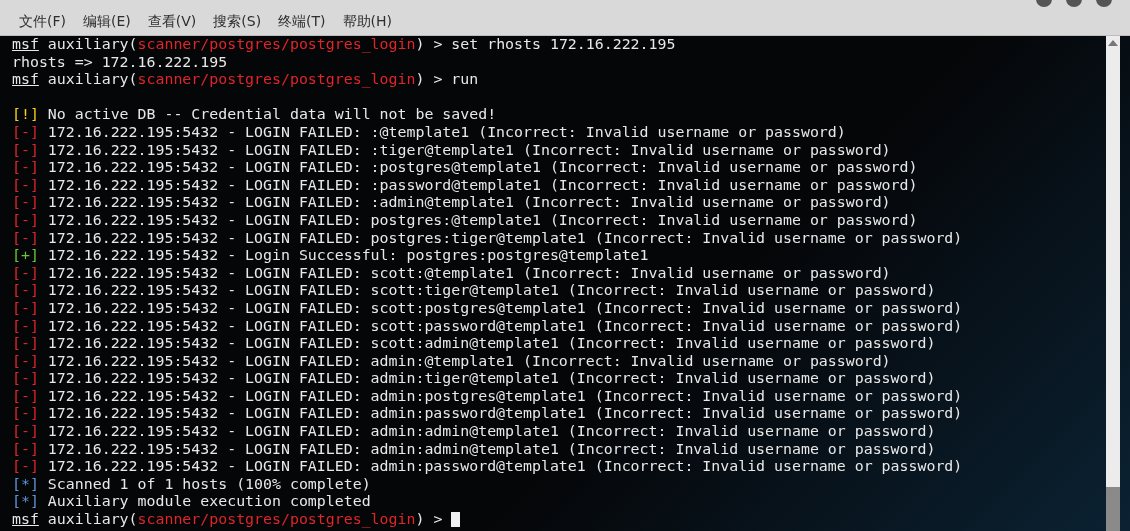  What do you see at coordinates (239, 22) in the screenshot?
I see `menu-item: 搜索(S)` at bounding box center [239, 22].